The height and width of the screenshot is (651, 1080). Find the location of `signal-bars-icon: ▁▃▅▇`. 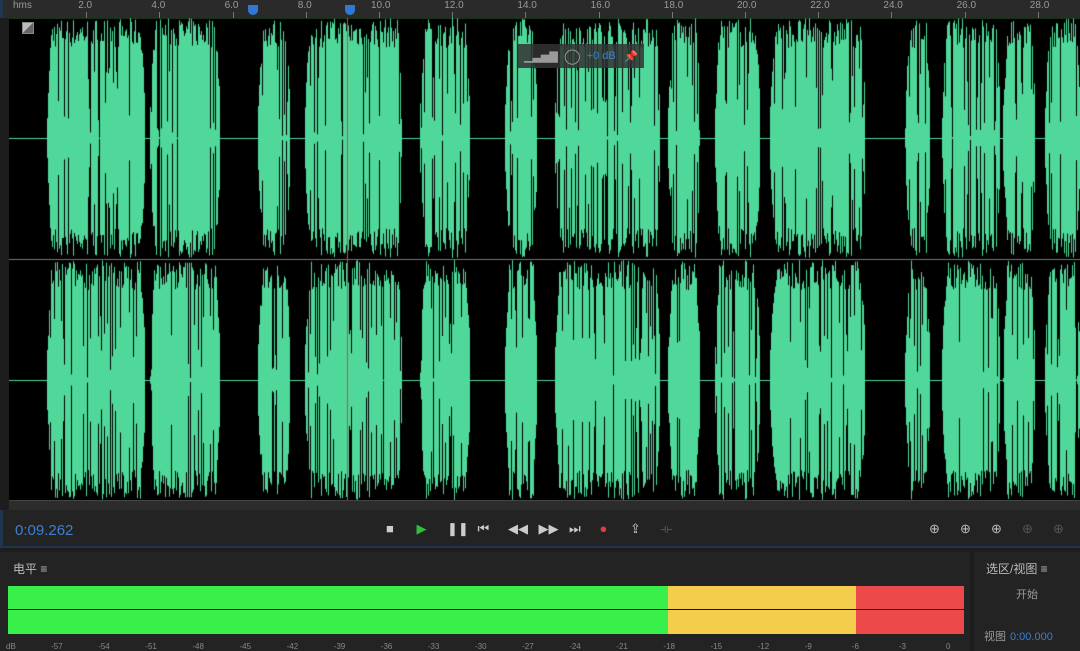

signal-bars-icon: ▁▃▅▇ is located at coordinates (541, 56).